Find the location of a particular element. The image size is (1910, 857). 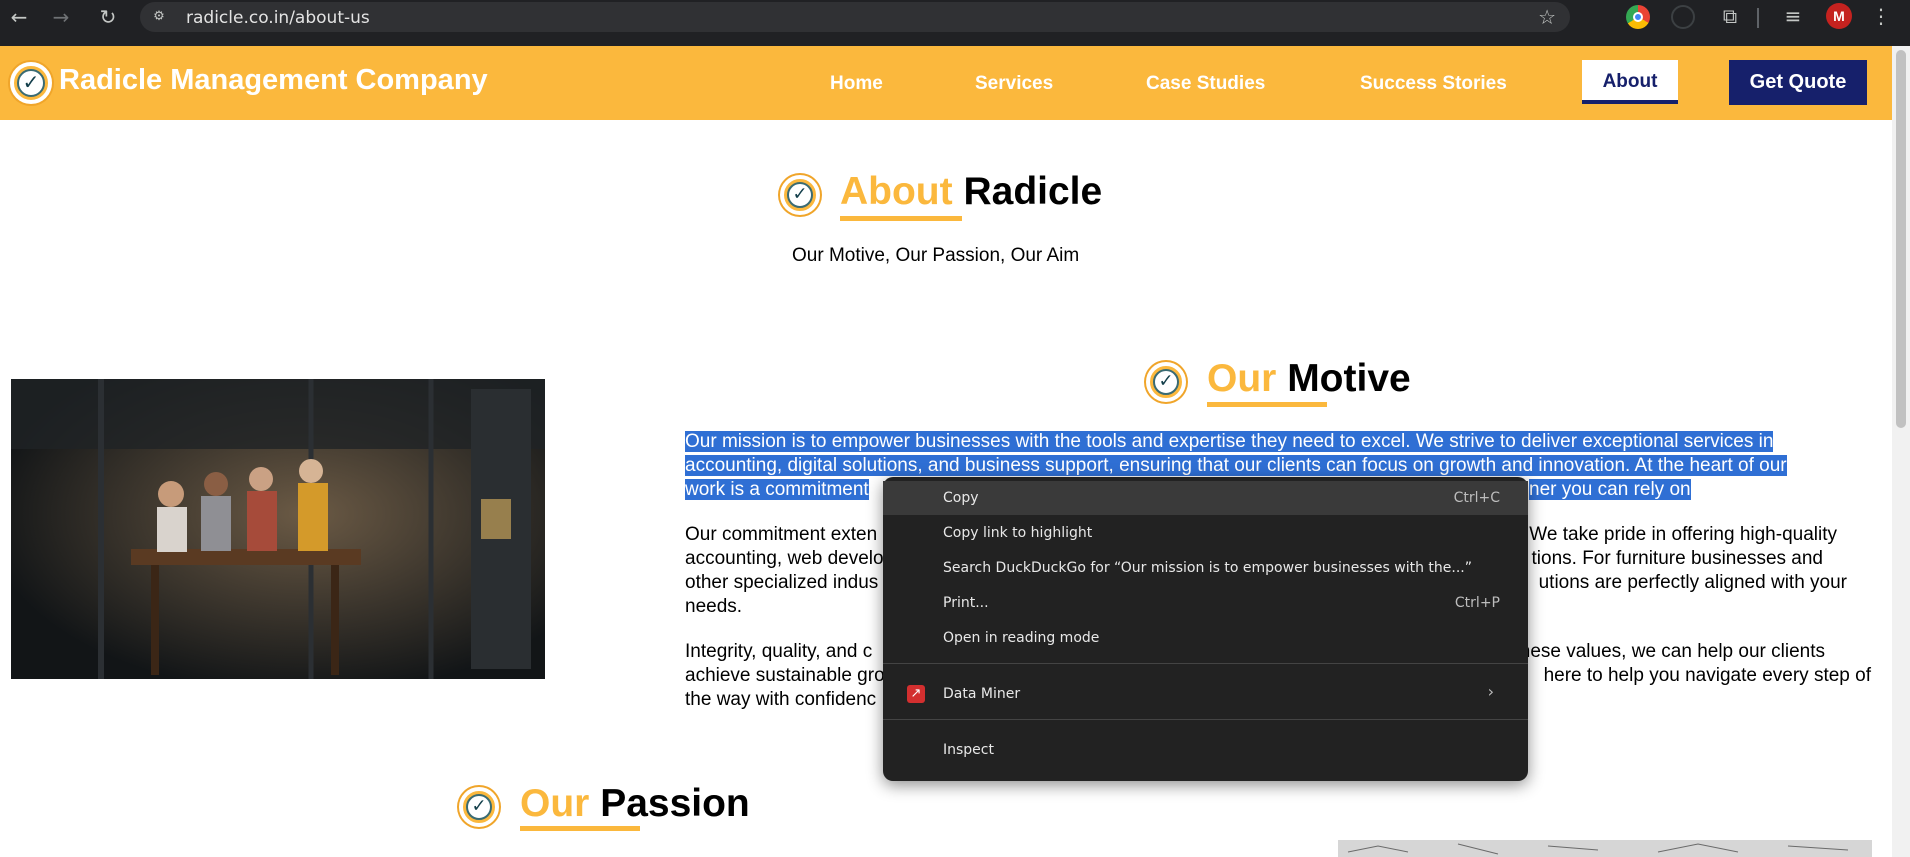

menu-dots-icon: ⋮ is located at coordinates (1881, 16).